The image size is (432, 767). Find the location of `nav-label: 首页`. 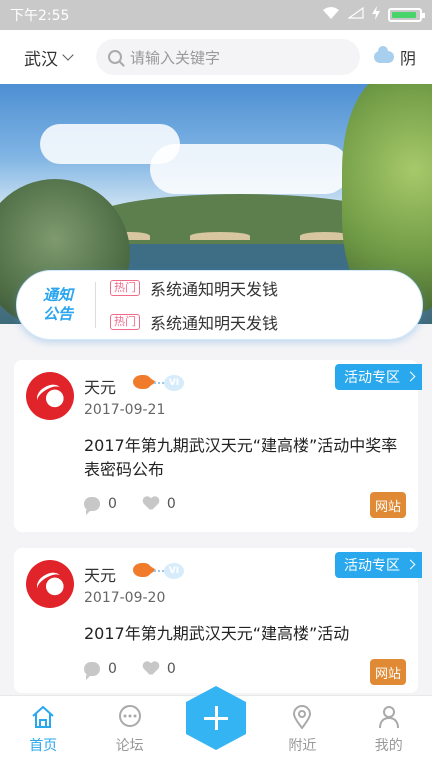

nav-label: 首页 is located at coordinates (43, 746).